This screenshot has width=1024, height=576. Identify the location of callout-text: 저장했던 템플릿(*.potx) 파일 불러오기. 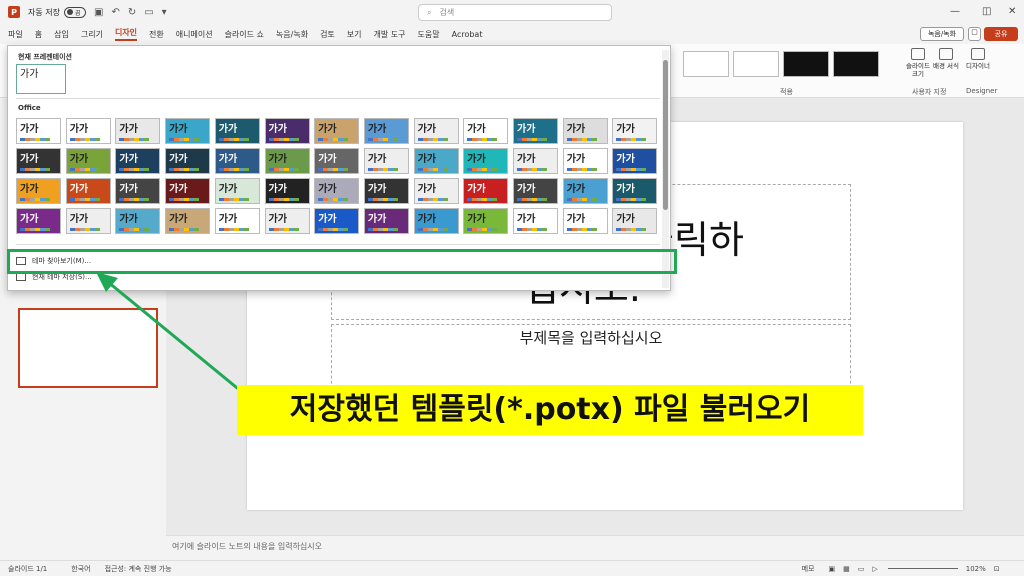
(550, 410).